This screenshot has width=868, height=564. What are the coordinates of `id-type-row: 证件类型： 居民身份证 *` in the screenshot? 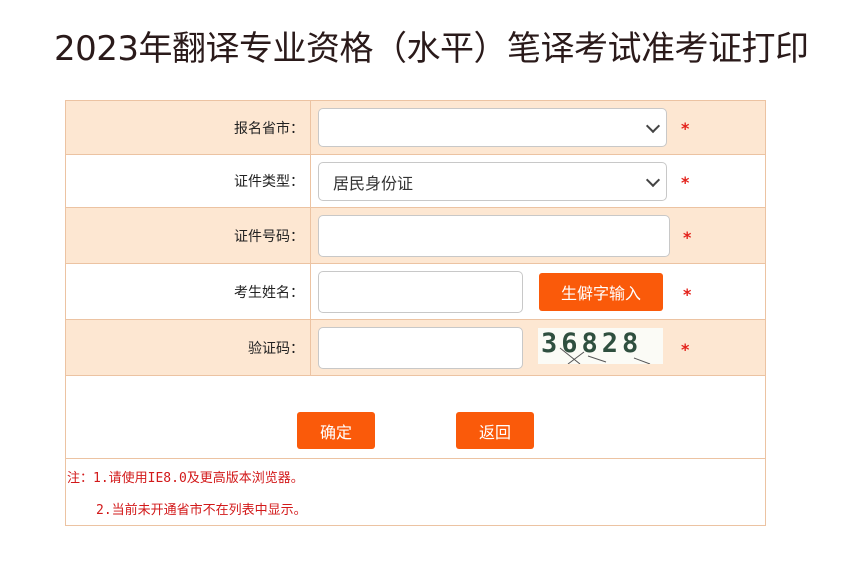 It's located at (415, 181).